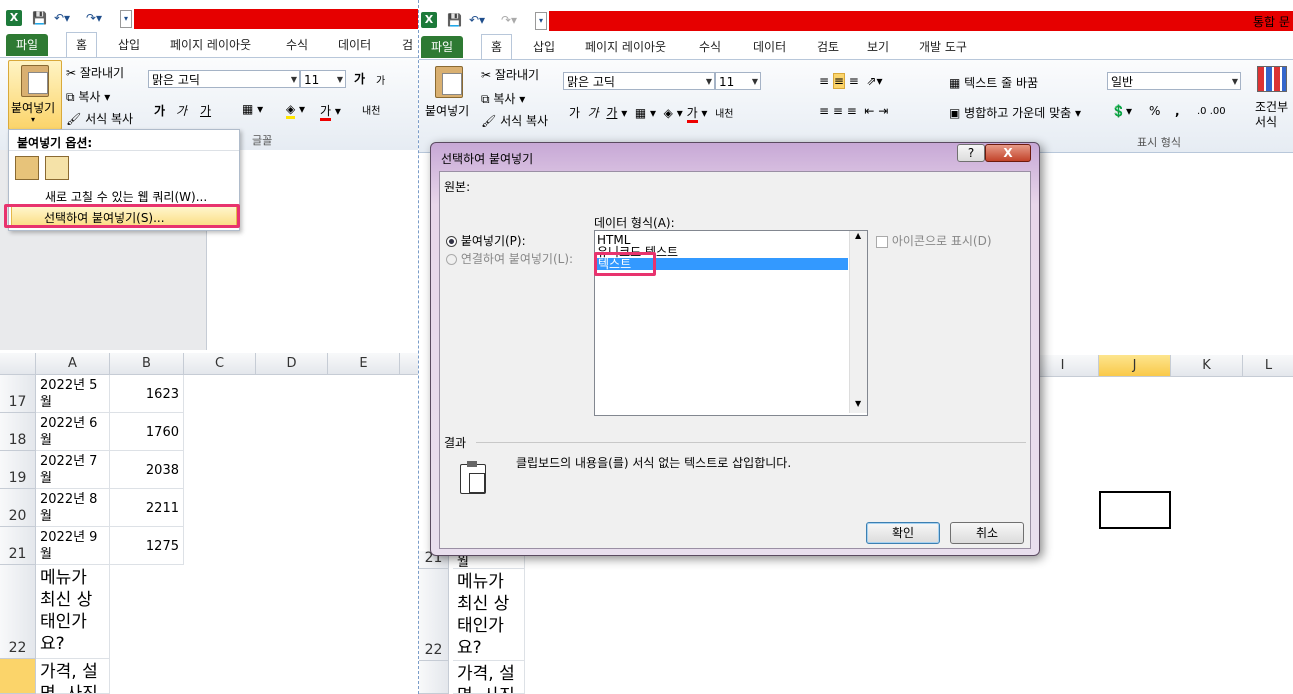 This screenshot has height=694, width=1293. Describe the element at coordinates (971, 153) in the screenshot. I see `help-button: ?` at that location.